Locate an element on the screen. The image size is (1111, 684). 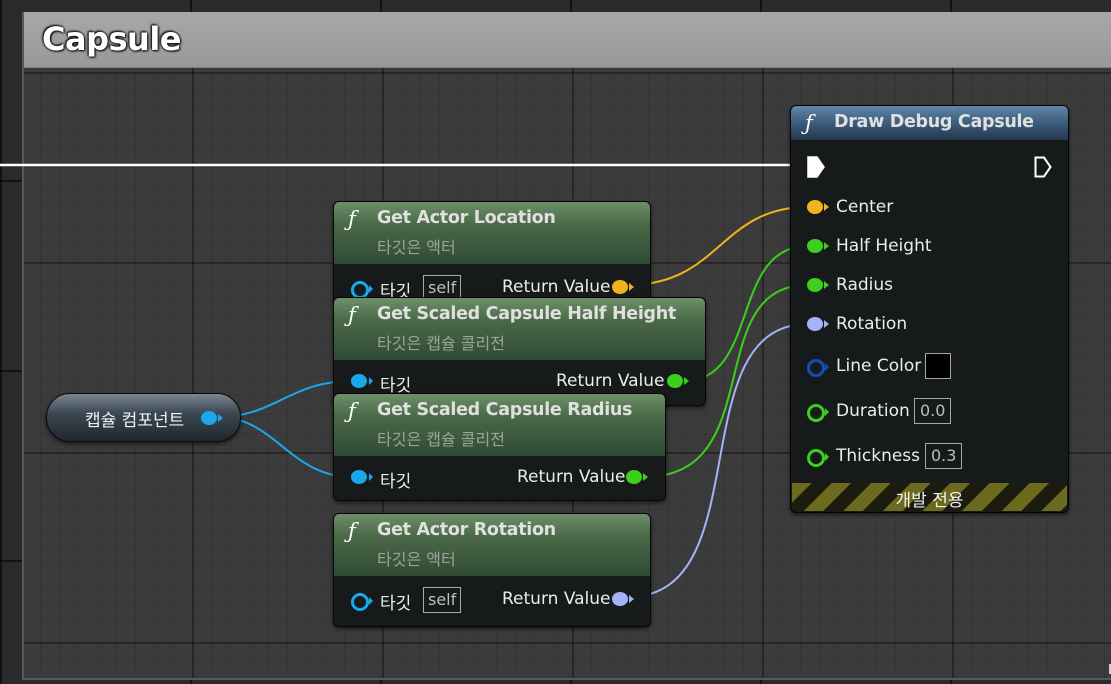
duration-value-field: 0.0 is located at coordinates (933, 411).